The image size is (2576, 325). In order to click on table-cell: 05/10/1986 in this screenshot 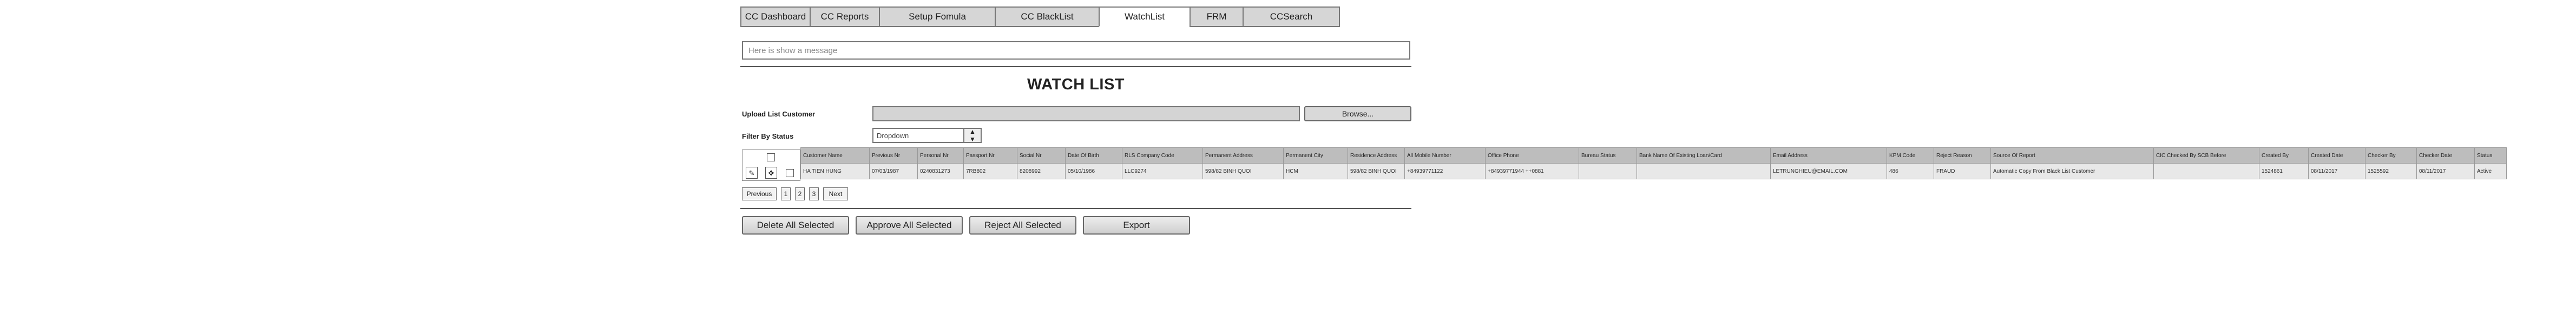, I will do `click(1093, 171)`.